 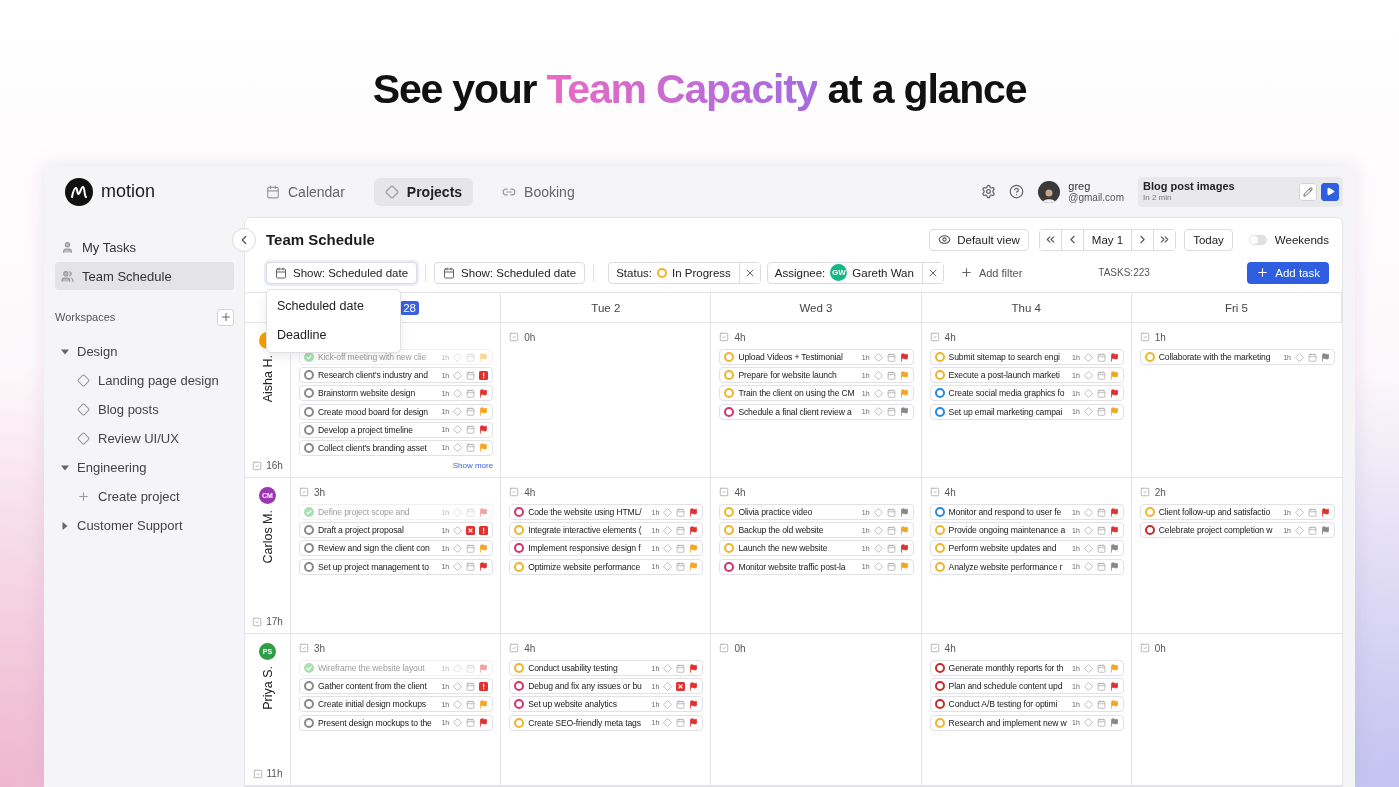 What do you see at coordinates (783, 548) in the screenshot?
I see `task-title: Launch the new website` at bounding box center [783, 548].